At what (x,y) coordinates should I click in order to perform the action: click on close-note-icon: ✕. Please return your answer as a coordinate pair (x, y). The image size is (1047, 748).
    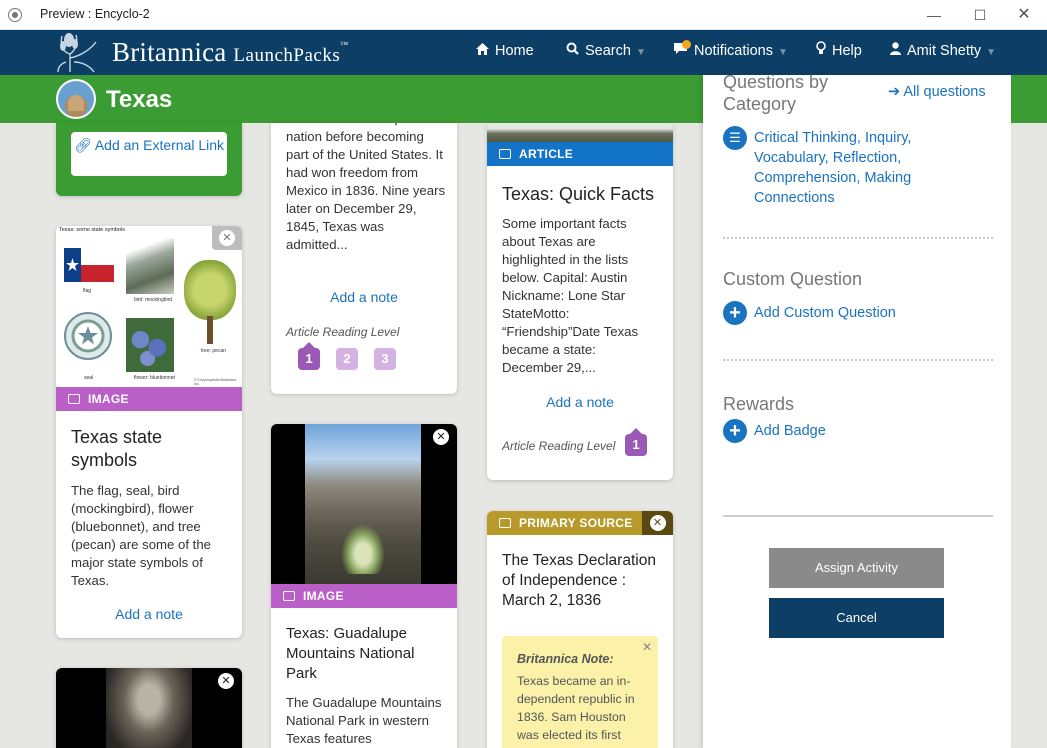
    Looking at the image, I should click on (647, 647).